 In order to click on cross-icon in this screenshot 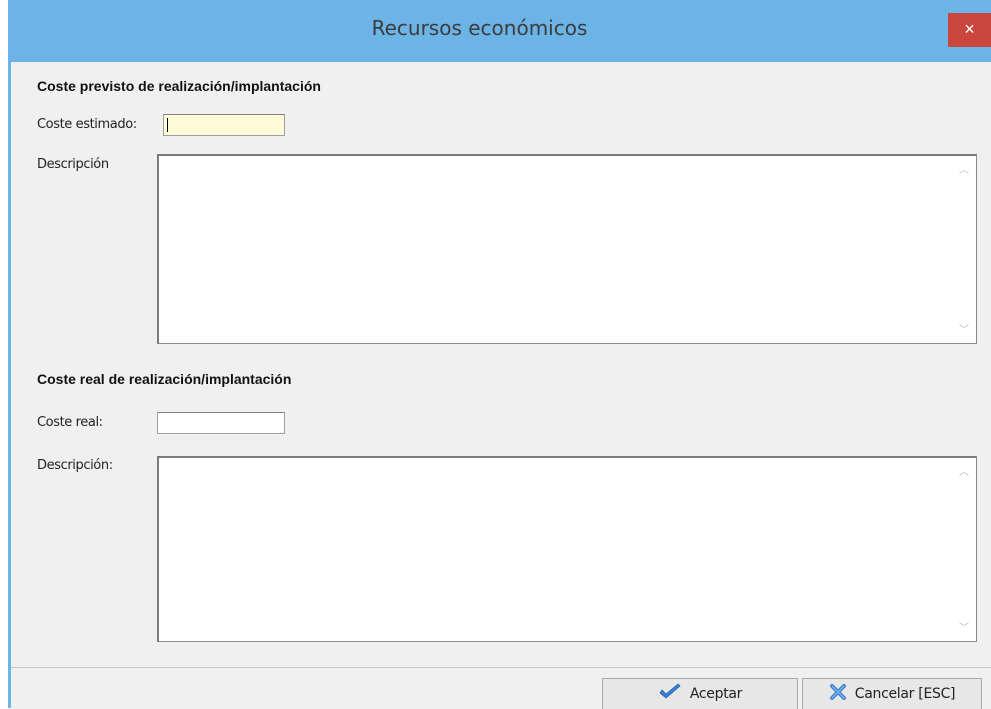, I will do `click(838, 694)`.